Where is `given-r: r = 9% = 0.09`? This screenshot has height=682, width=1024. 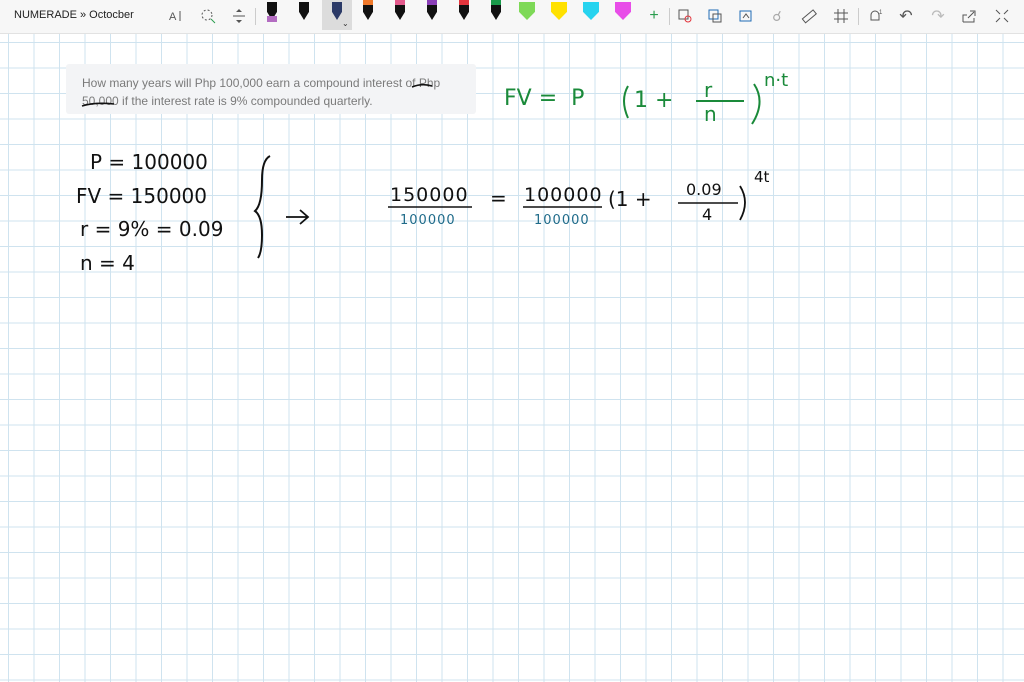
given-r: r = 9% = 0.09 is located at coordinates (152, 229).